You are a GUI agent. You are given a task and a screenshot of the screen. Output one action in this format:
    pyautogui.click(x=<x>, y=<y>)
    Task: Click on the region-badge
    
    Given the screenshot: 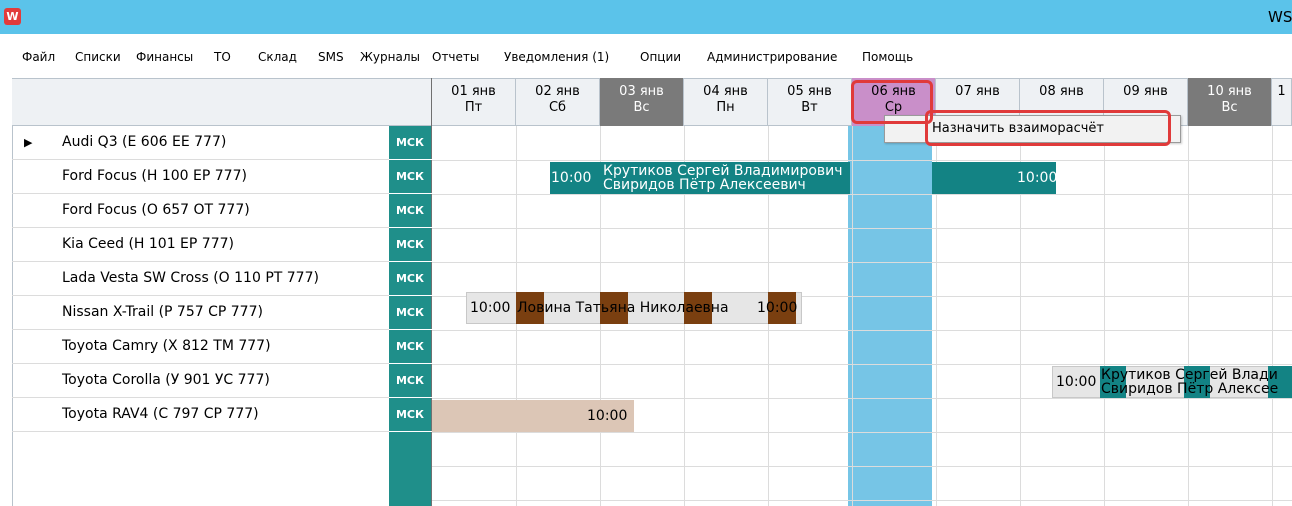 What is the action you would take?
    pyautogui.click(x=410, y=469)
    